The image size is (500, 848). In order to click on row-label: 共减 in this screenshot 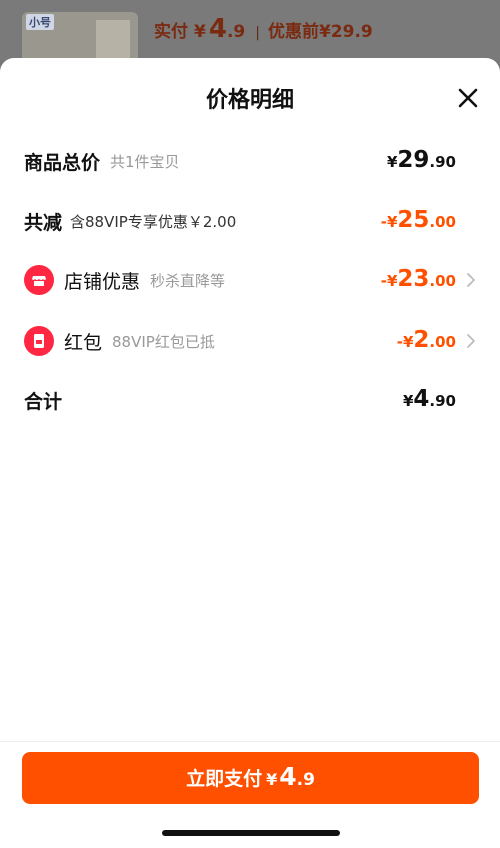, I will do `click(43, 222)`.